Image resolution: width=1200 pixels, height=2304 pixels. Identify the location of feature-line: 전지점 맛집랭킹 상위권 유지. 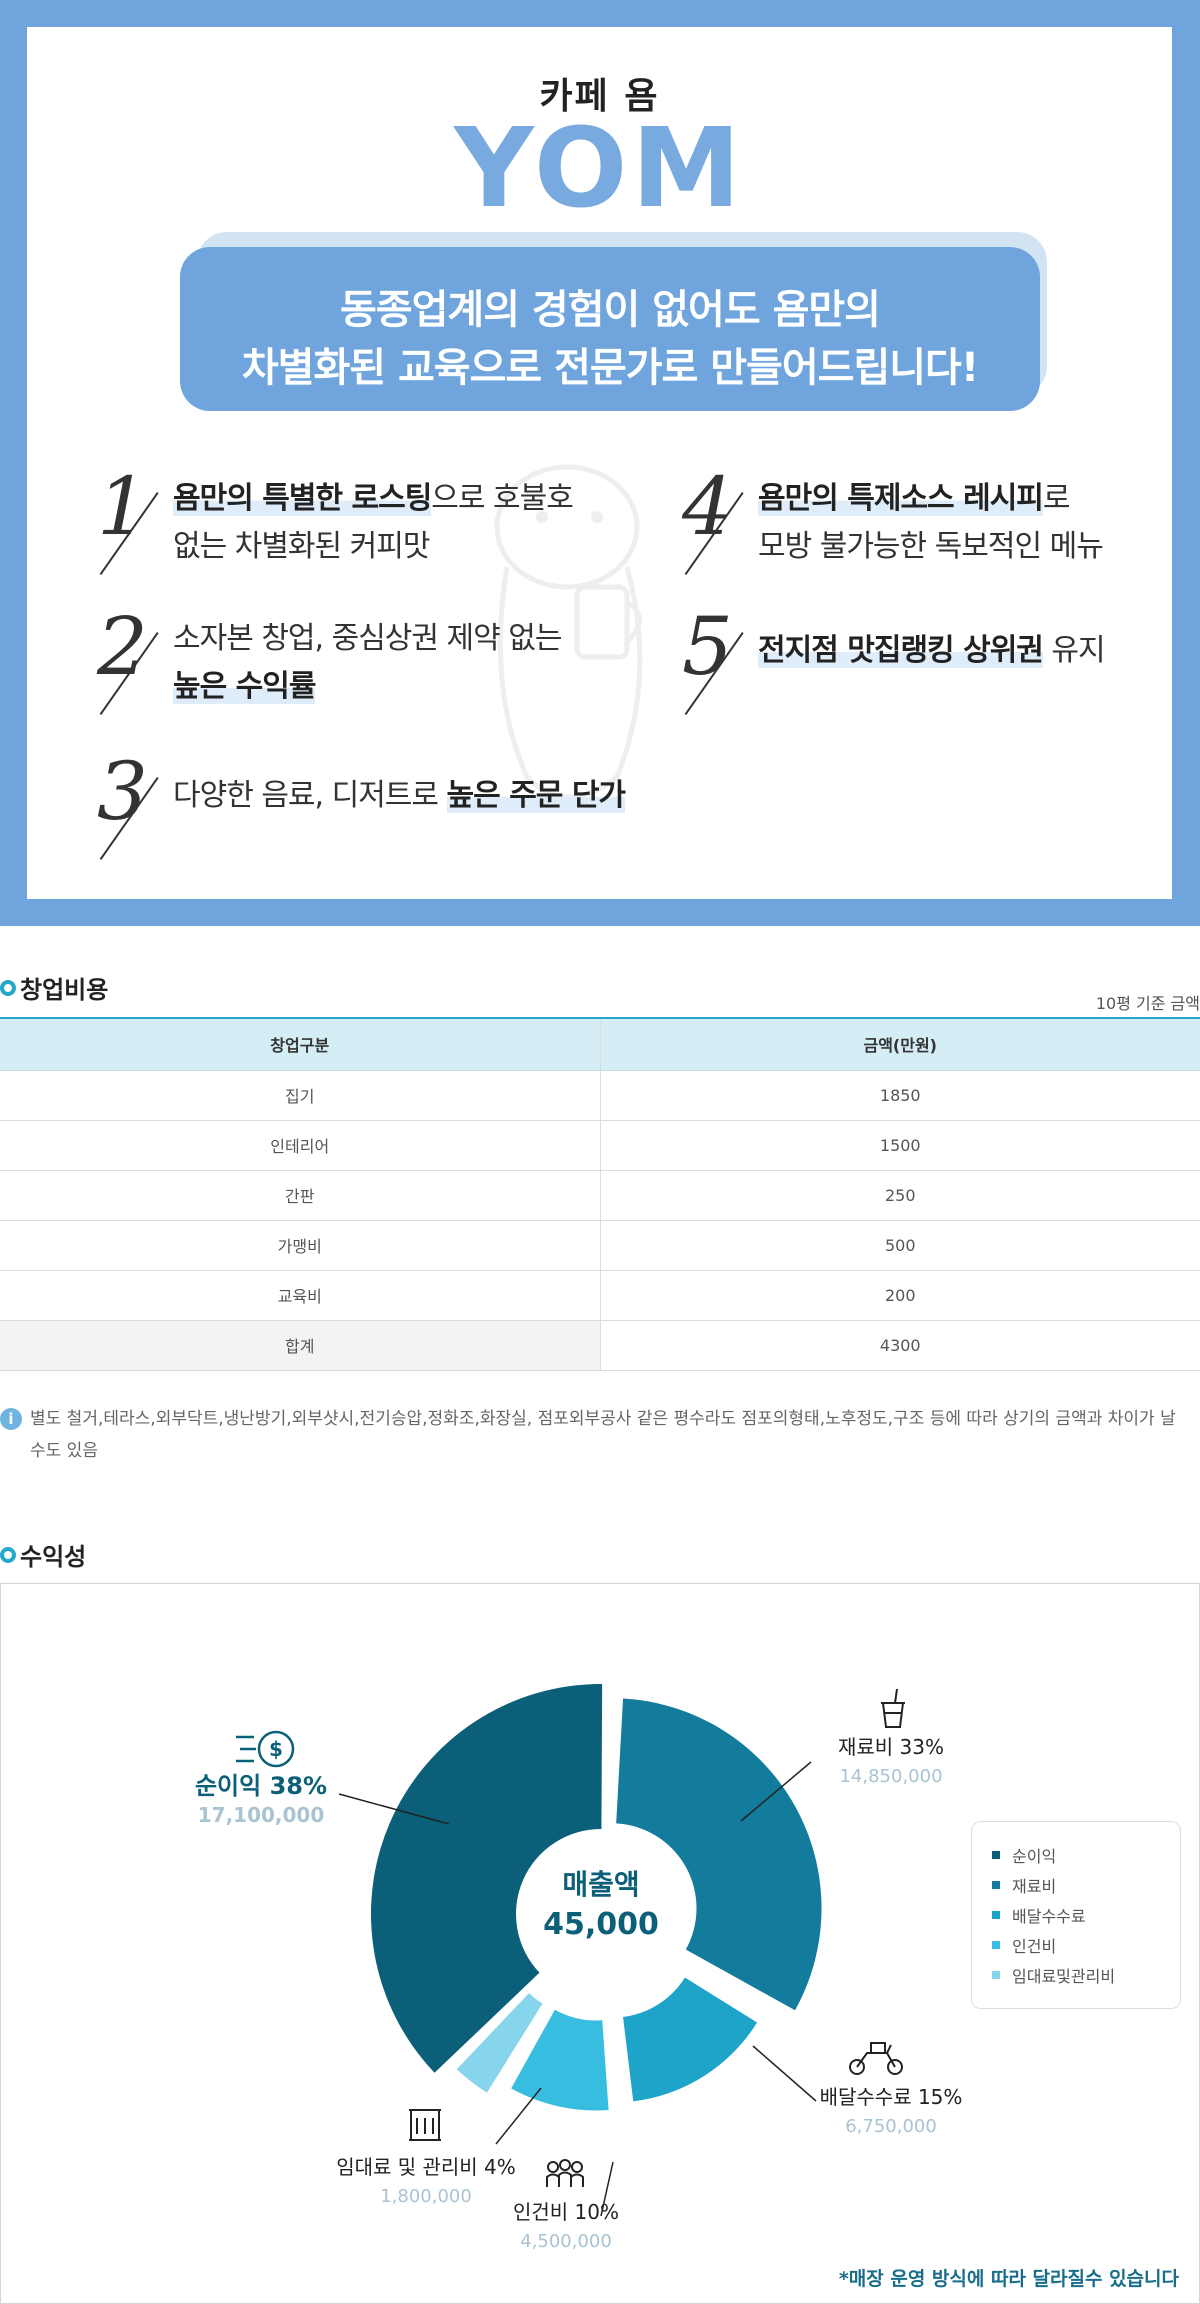
(932, 647).